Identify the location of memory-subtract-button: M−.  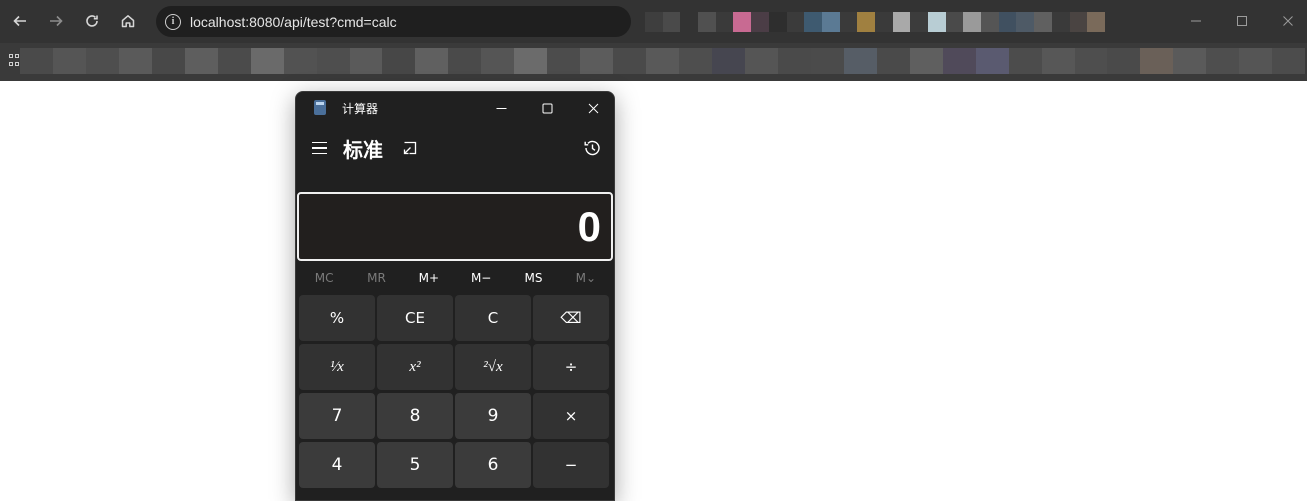
(481, 278).